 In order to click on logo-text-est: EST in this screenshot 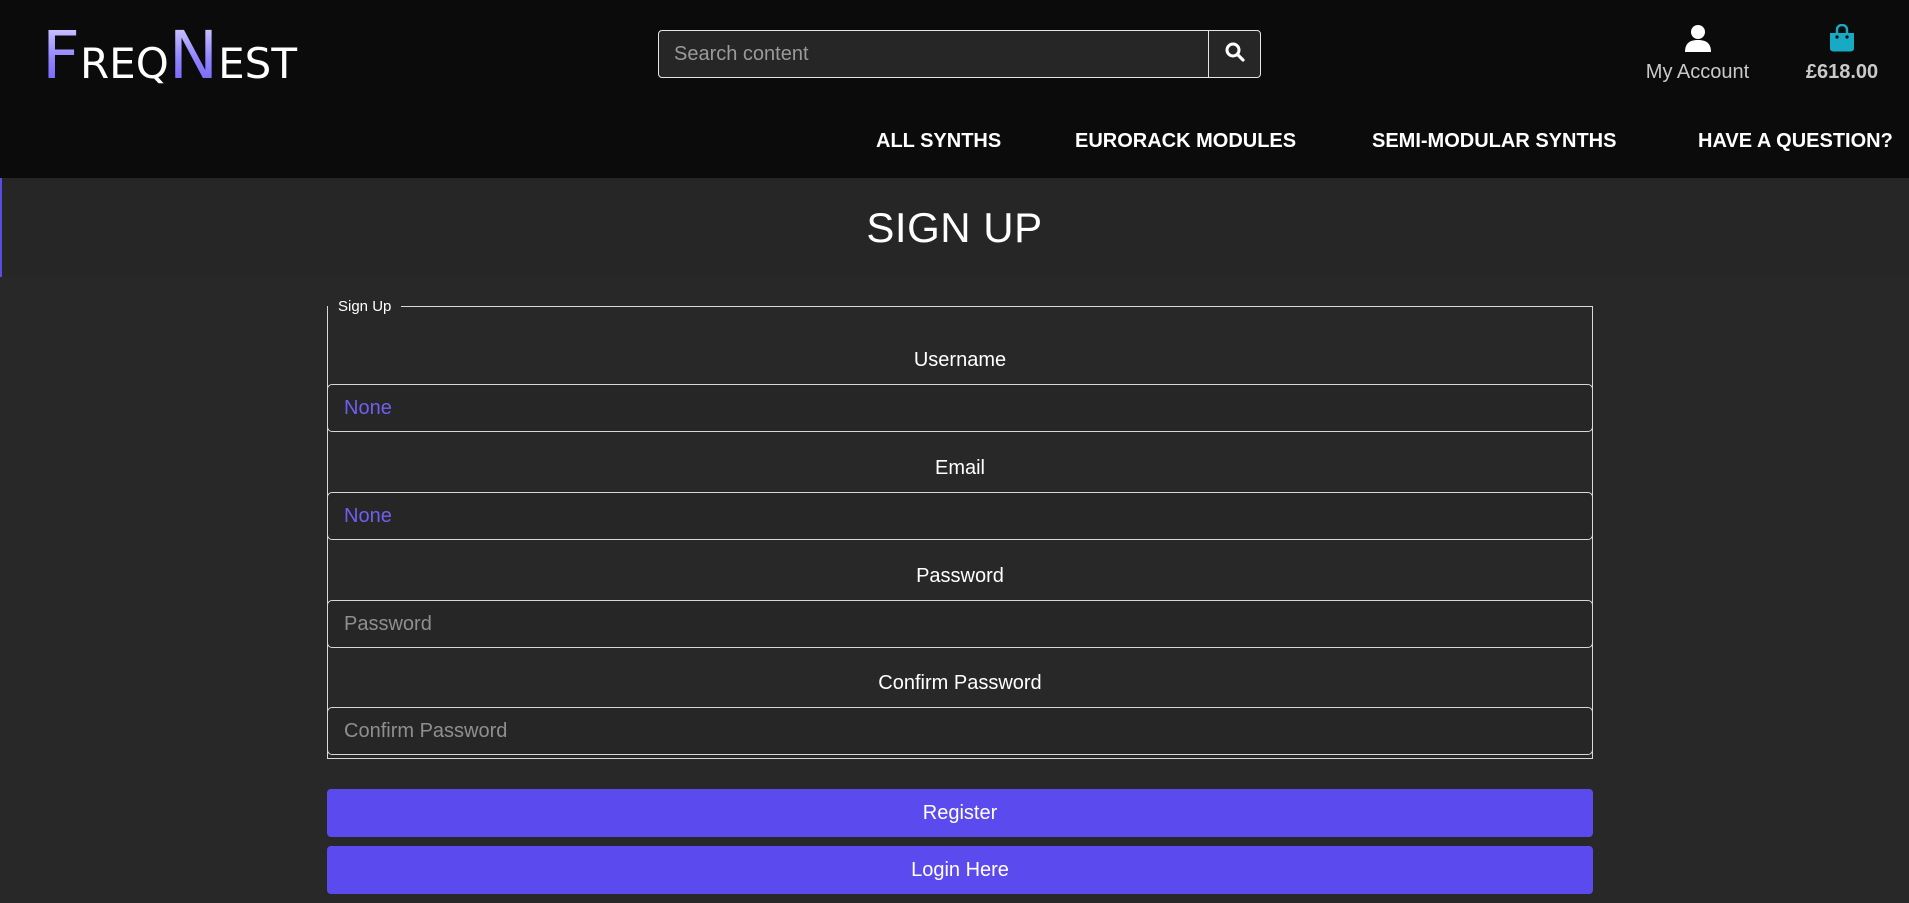, I will do `click(257, 63)`.